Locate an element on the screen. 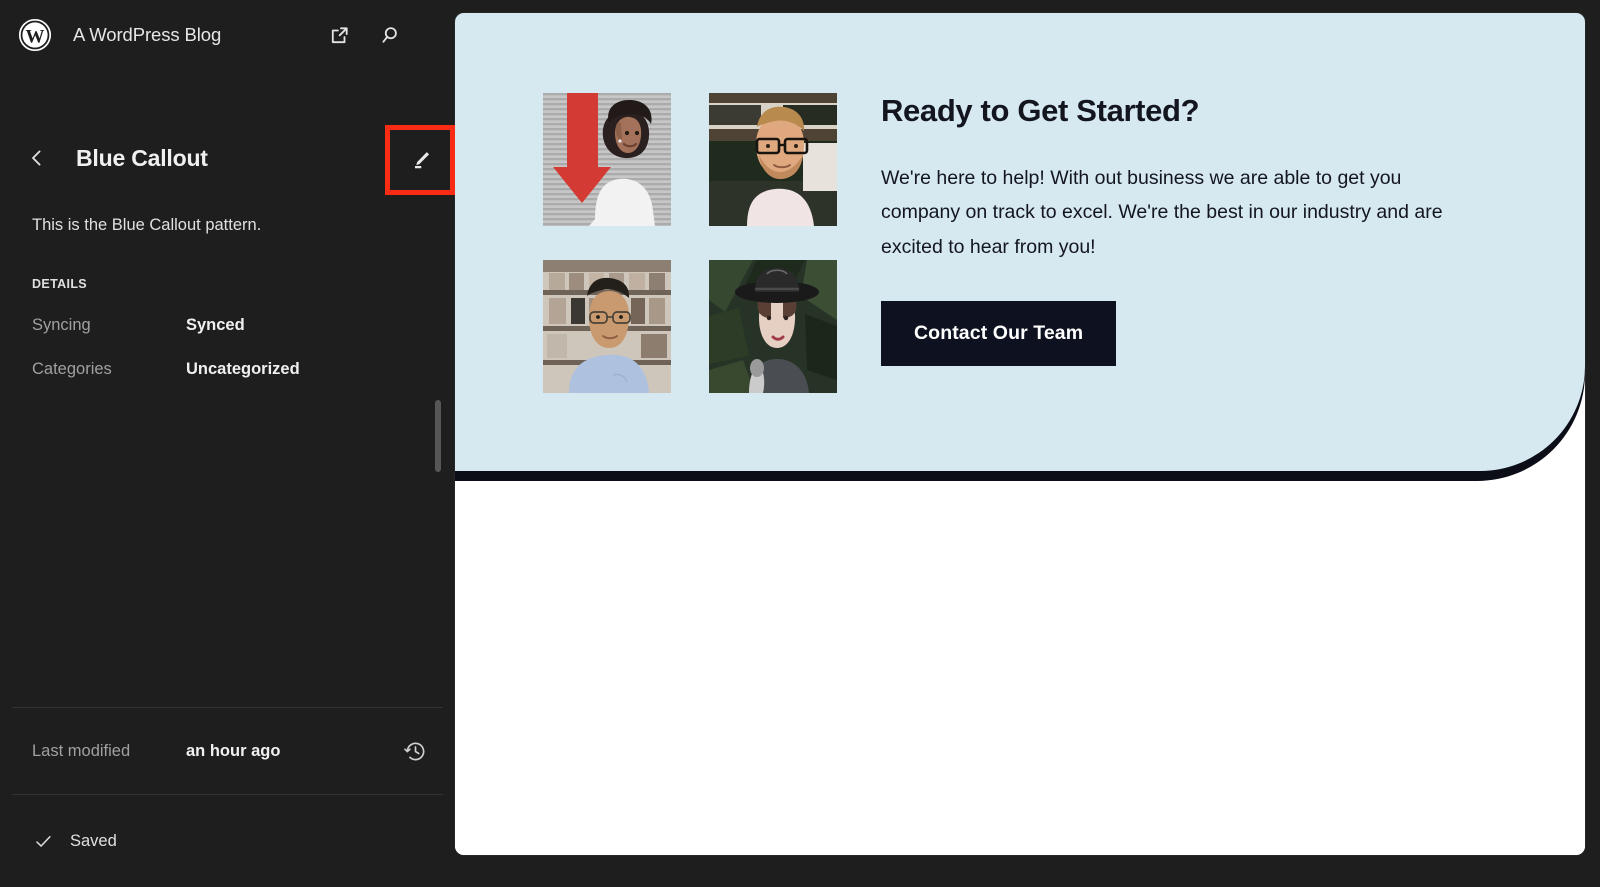  site-title: A WordPress Blog is located at coordinates (147, 34).